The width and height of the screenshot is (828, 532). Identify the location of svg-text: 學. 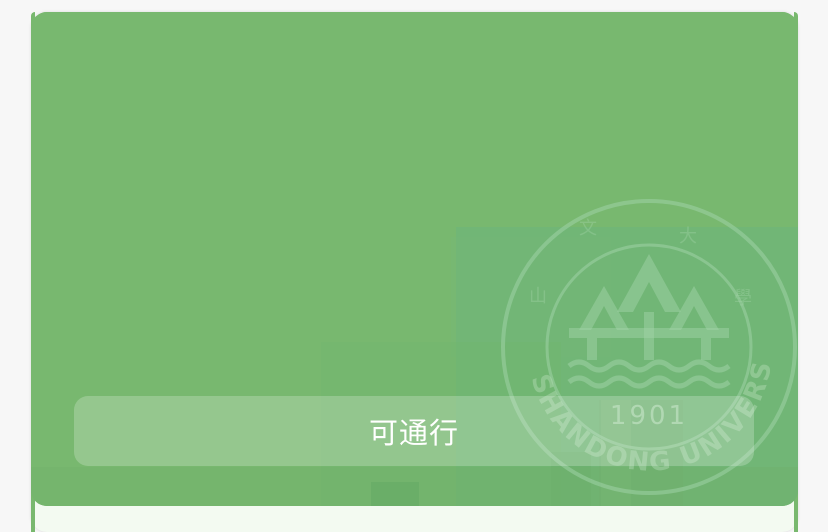
(743, 298).